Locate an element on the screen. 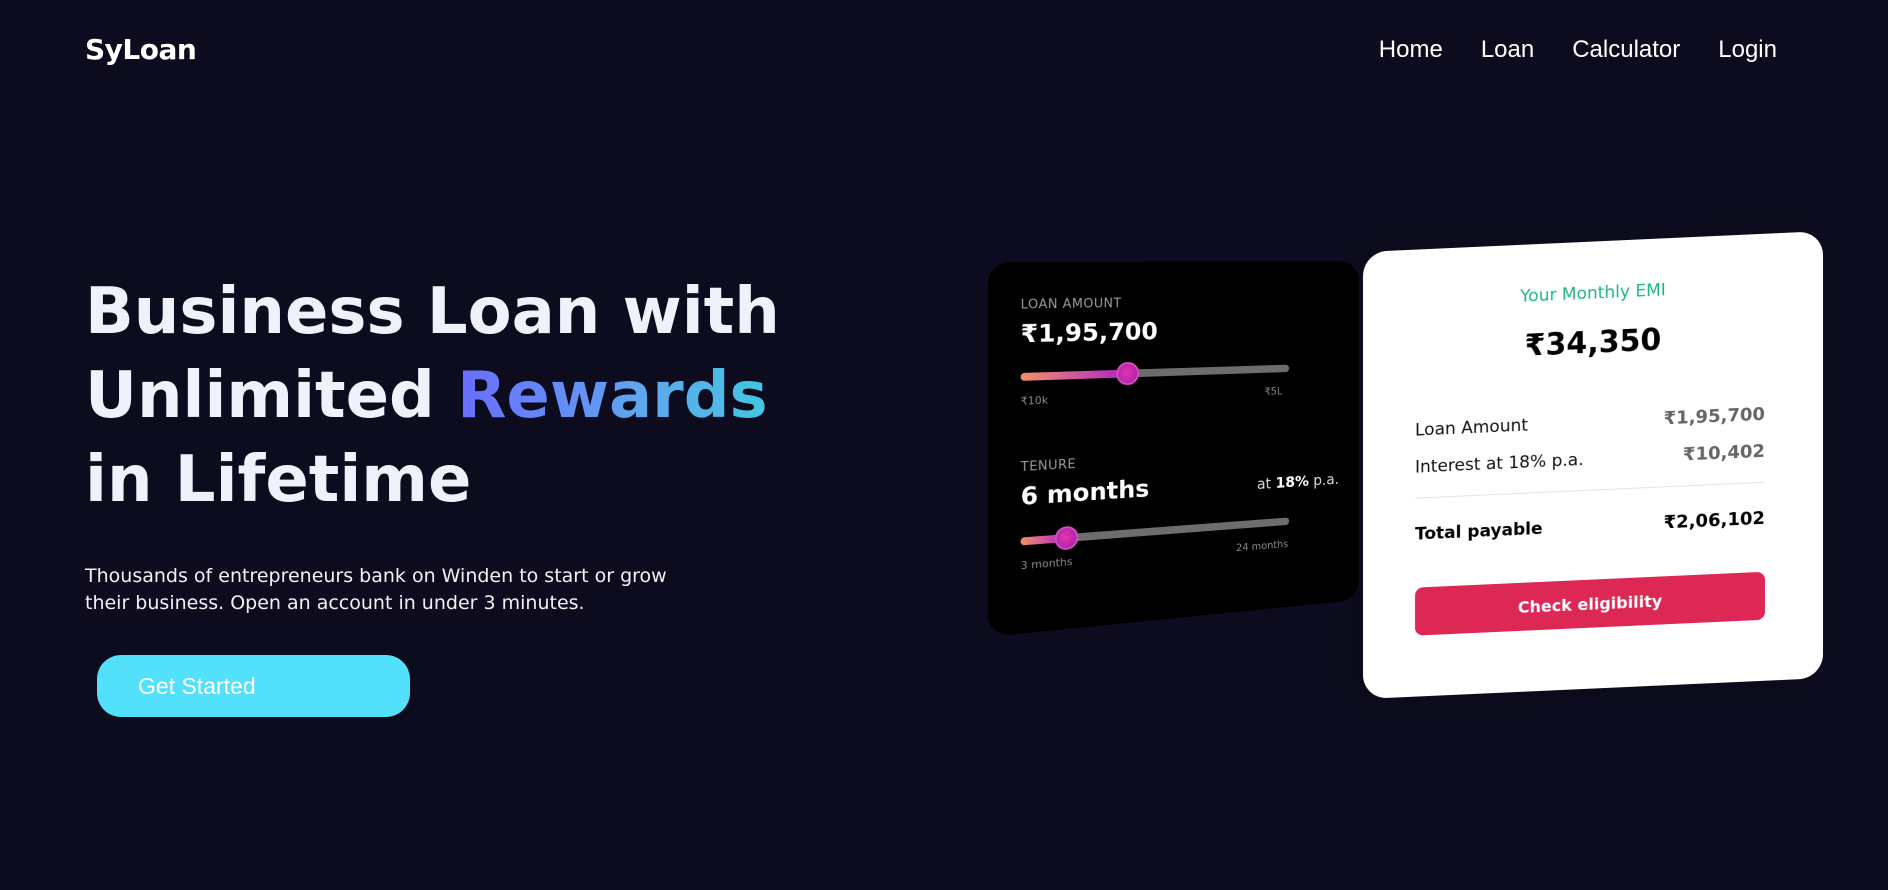 This screenshot has height=890, width=1888. tenure-rate: at 18% p.a. is located at coordinates (1298, 481).